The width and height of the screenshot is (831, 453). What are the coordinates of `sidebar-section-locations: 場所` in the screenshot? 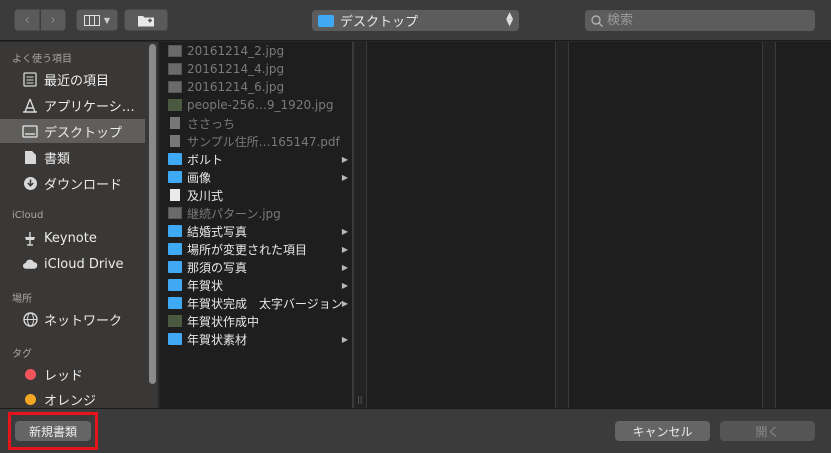 It's located at (22, 299).